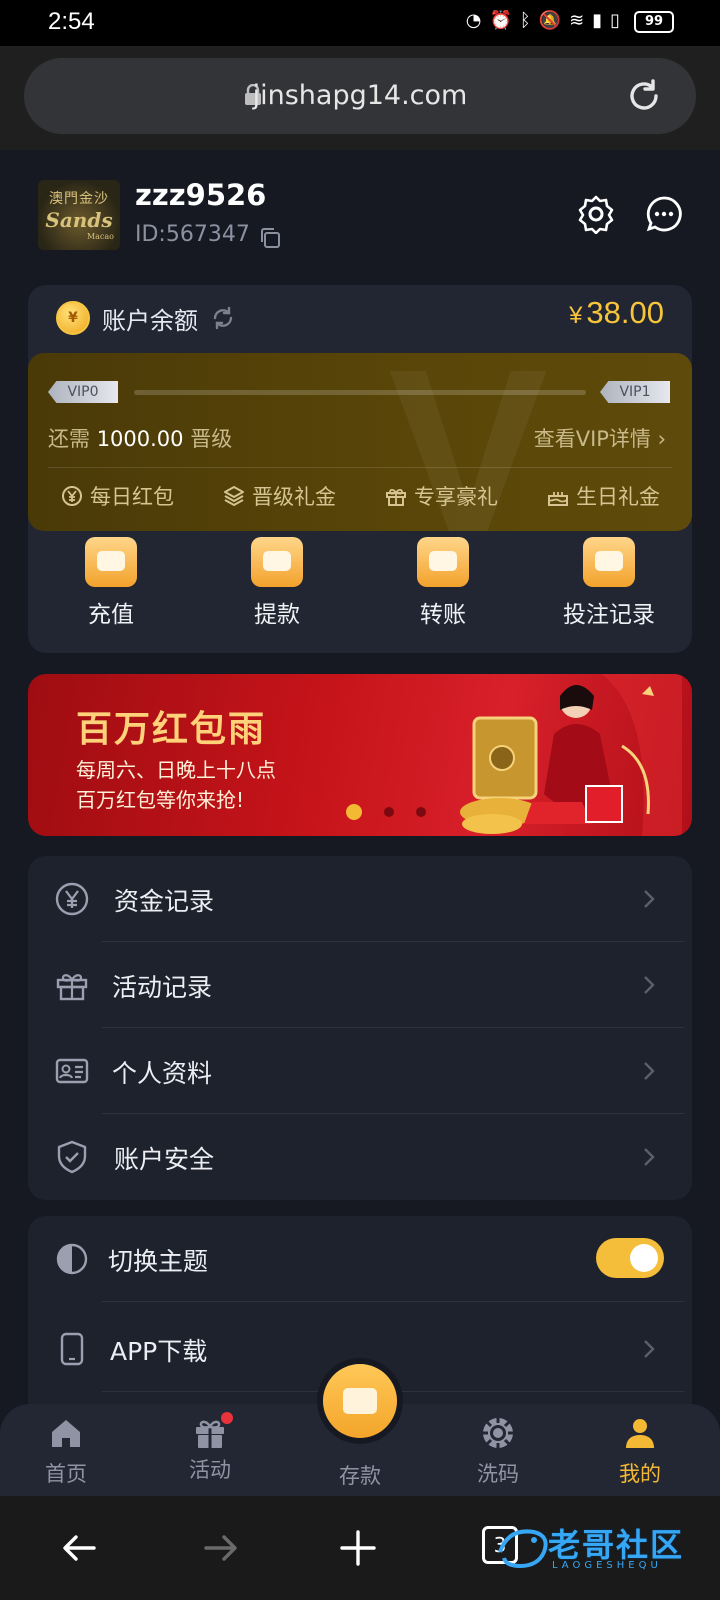 The image size is (720, 1600). I want to click on deposit-fab-button, so click(360, 1401).